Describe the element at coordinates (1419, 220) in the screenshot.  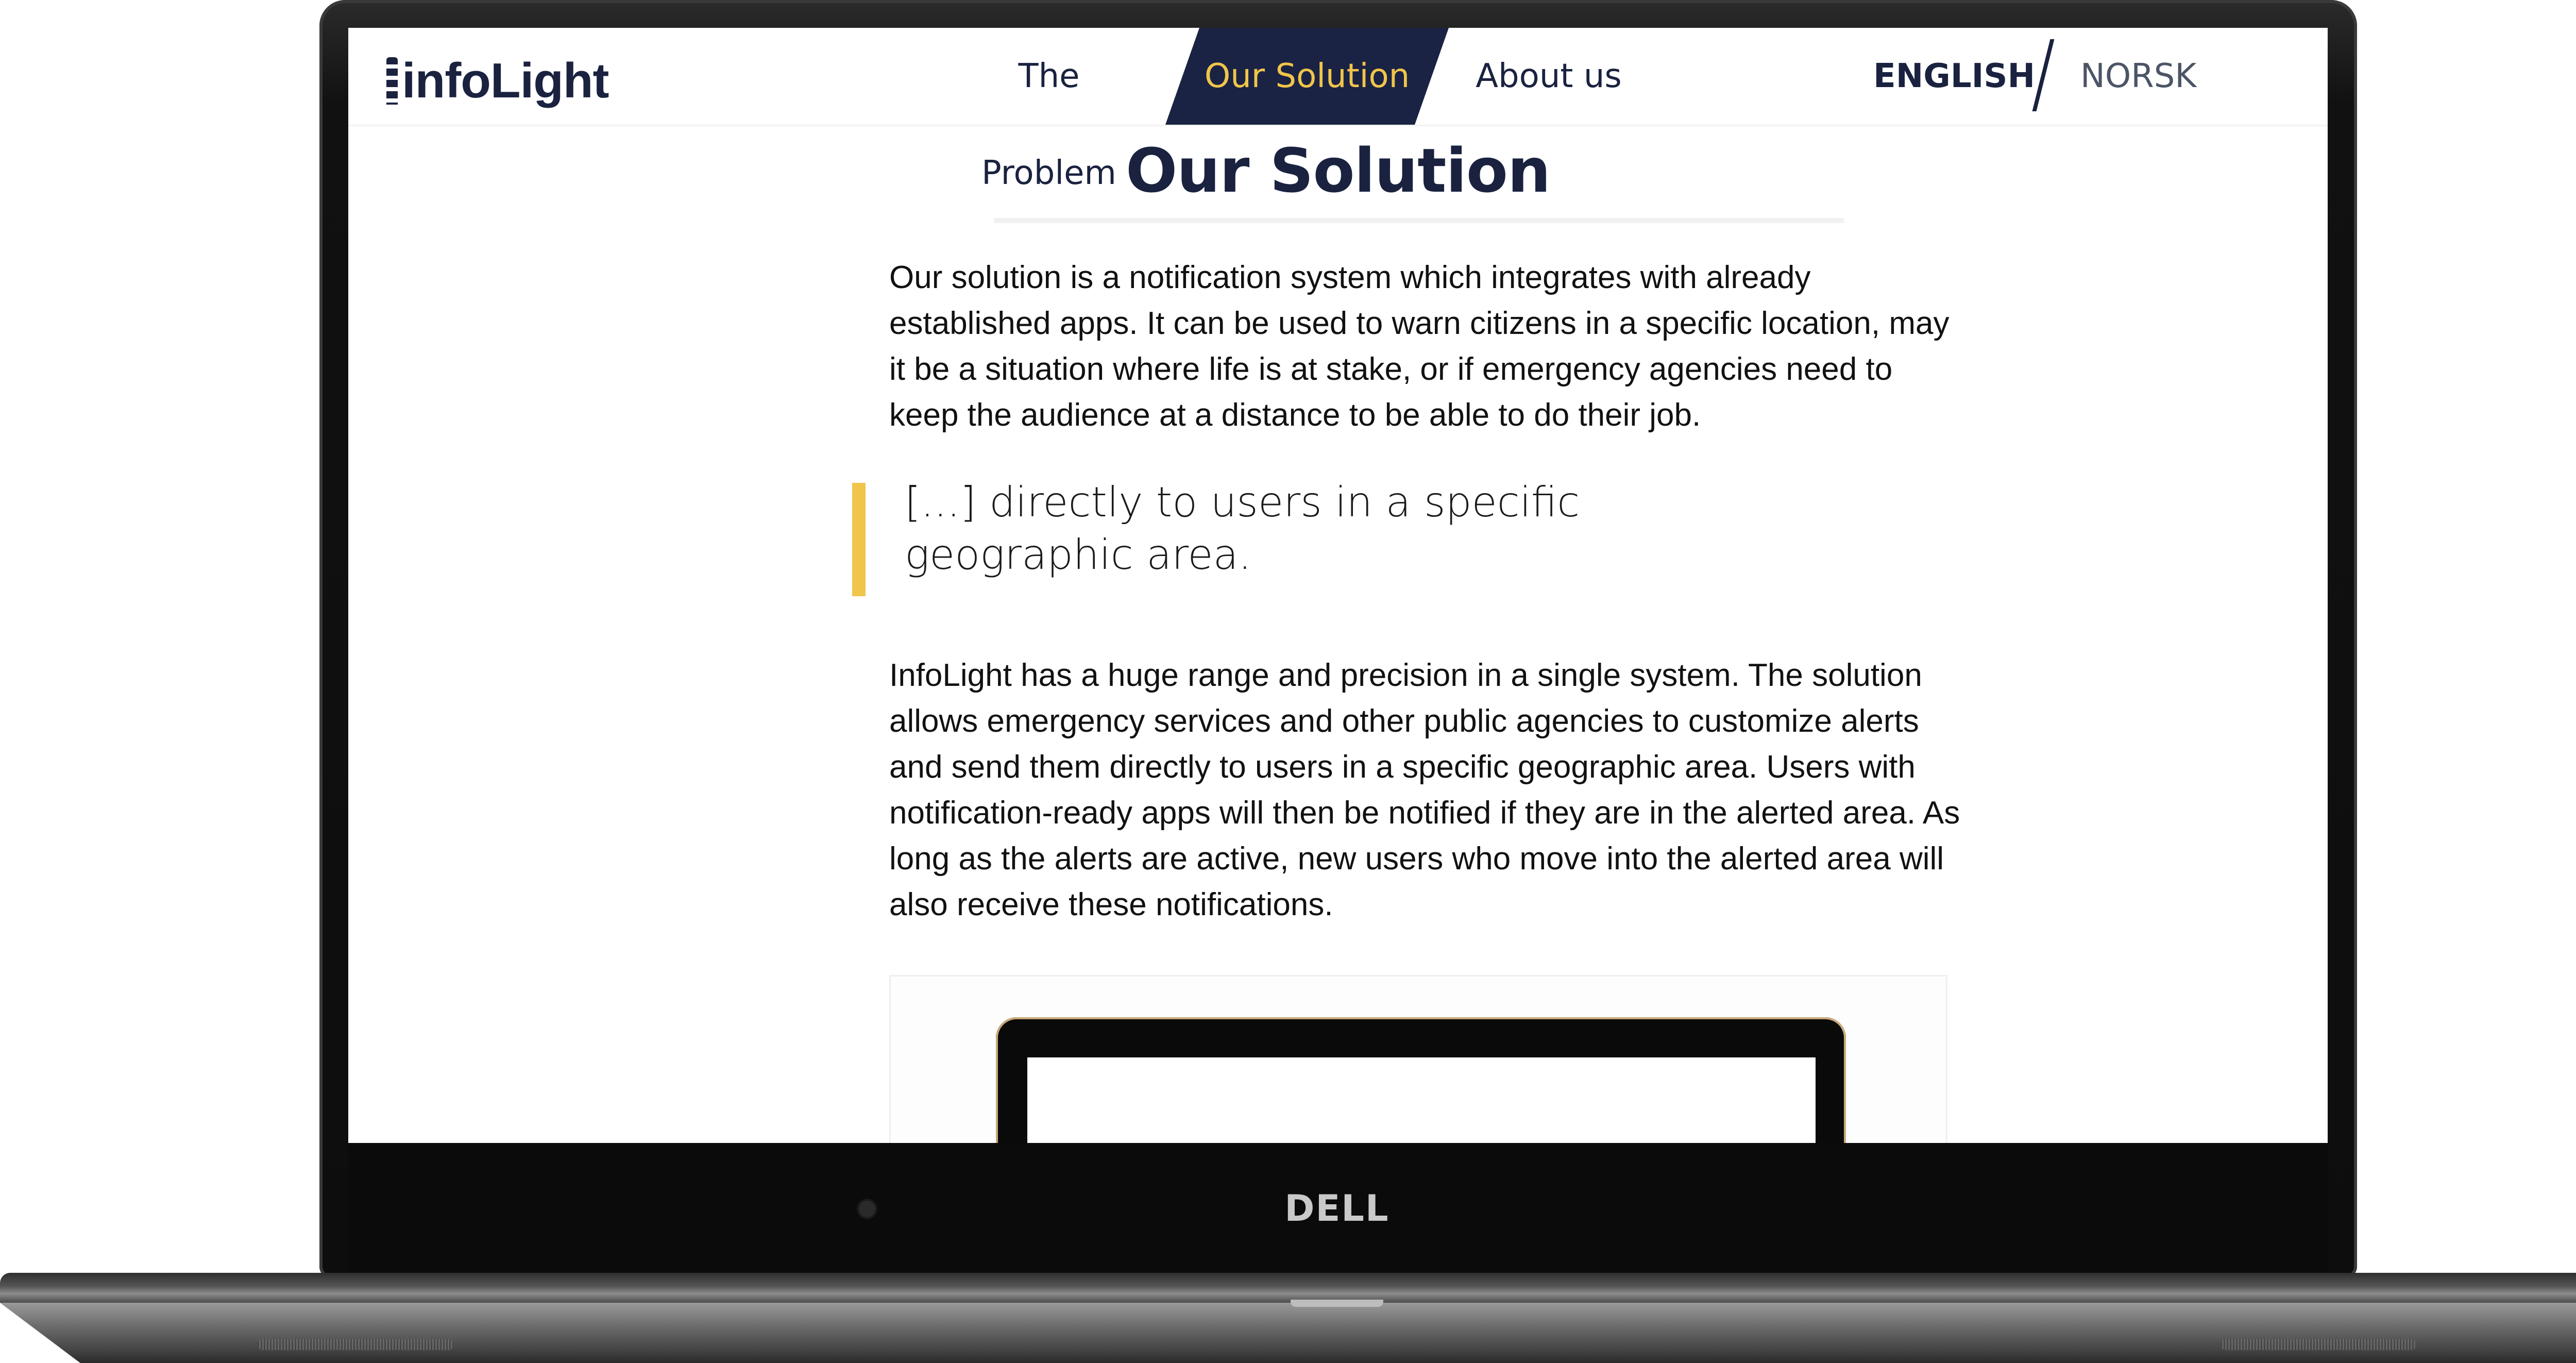
I see `title-underline` at that location.